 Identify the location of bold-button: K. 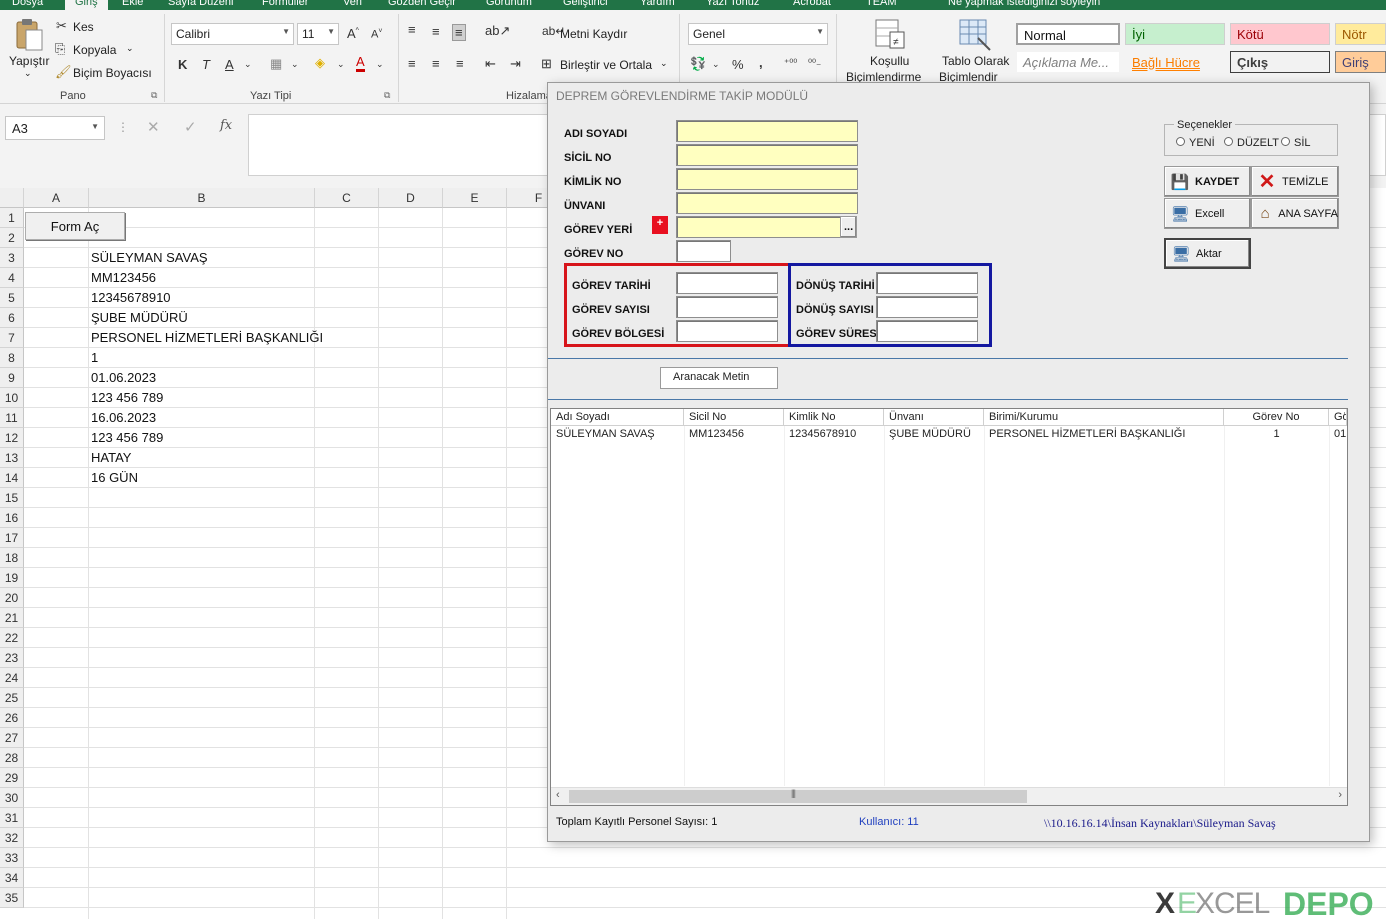
(182, 64).